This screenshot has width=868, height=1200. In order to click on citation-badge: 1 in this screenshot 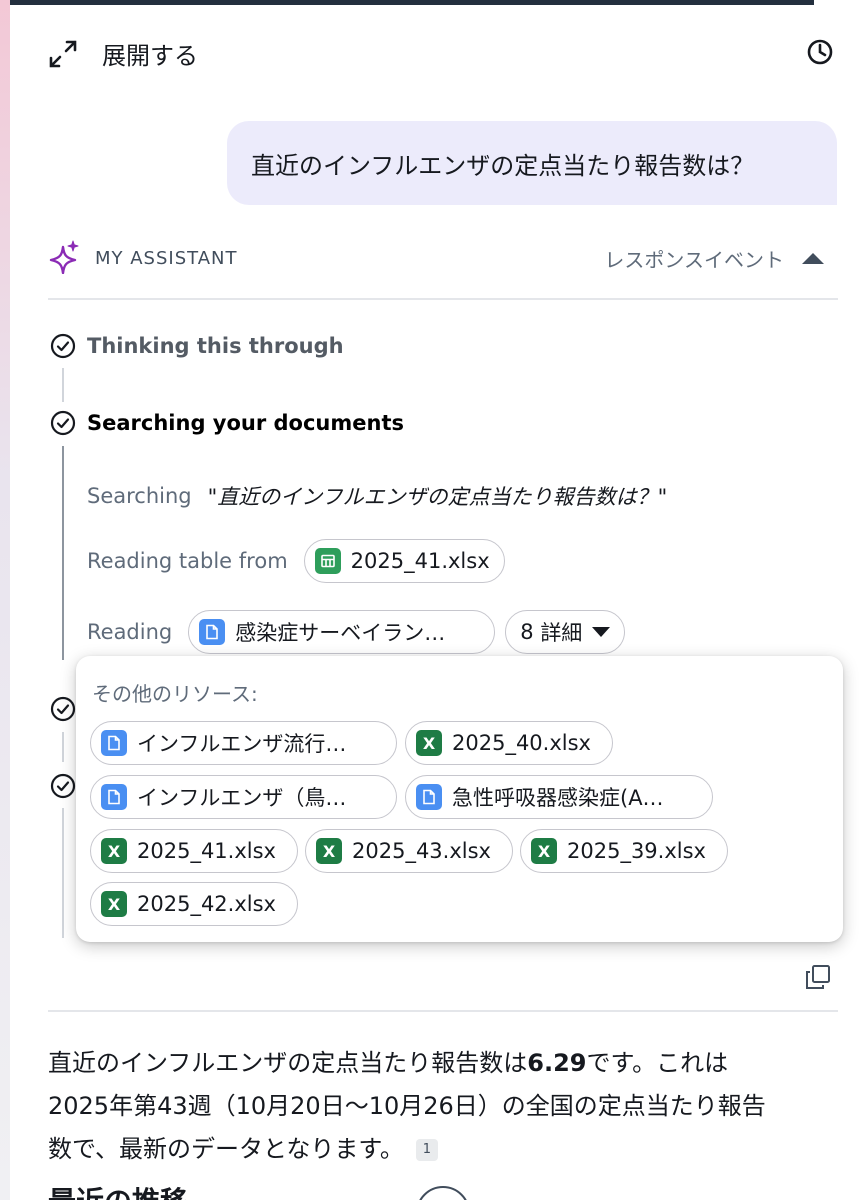, I will do `click(426, 1150)`.